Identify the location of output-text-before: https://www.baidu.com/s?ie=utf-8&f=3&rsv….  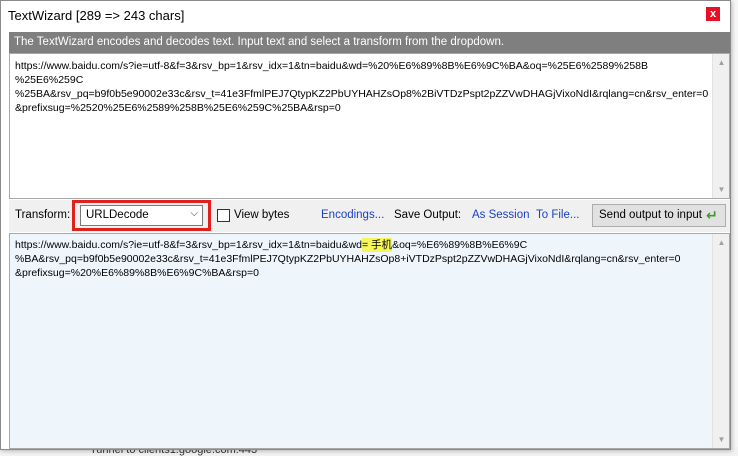
(188, 245).